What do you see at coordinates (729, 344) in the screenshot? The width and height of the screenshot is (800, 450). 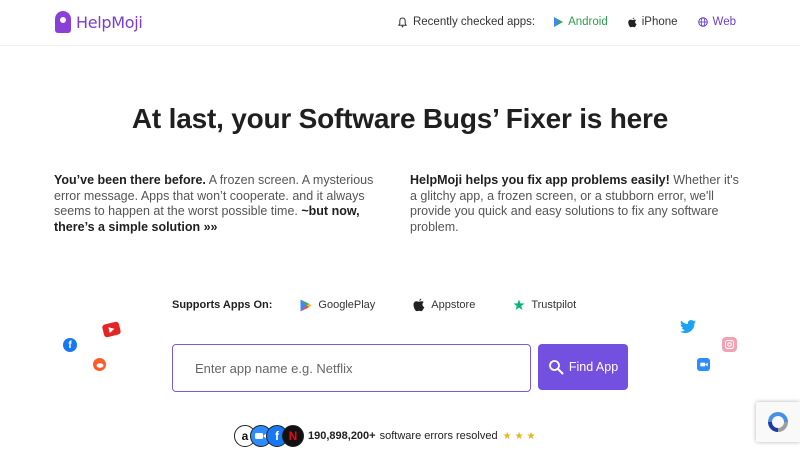 I see `instagram-icon` at bounding box center [729, 344].